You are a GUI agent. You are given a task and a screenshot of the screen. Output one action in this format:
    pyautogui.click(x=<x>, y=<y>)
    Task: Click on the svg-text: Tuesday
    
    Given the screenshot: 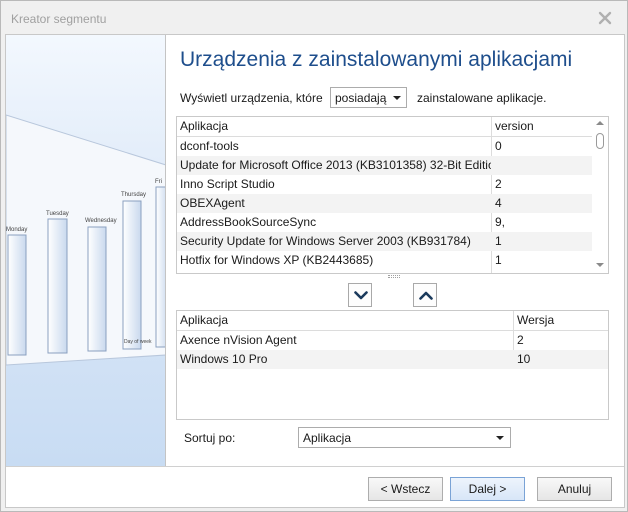 What is the action you would take?
    pyautogui.click(x=57, y=214)
    